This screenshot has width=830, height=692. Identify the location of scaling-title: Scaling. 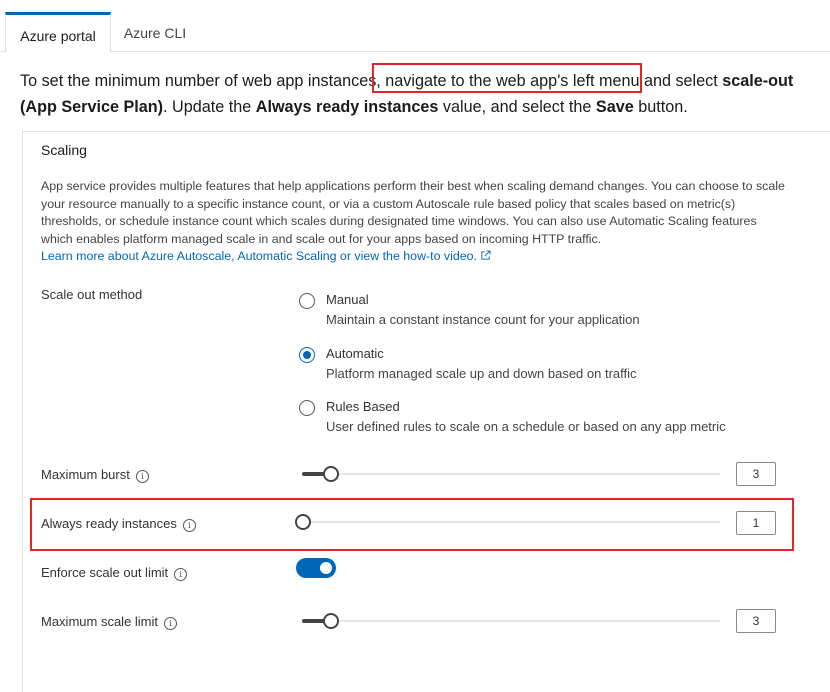
(64, 150).